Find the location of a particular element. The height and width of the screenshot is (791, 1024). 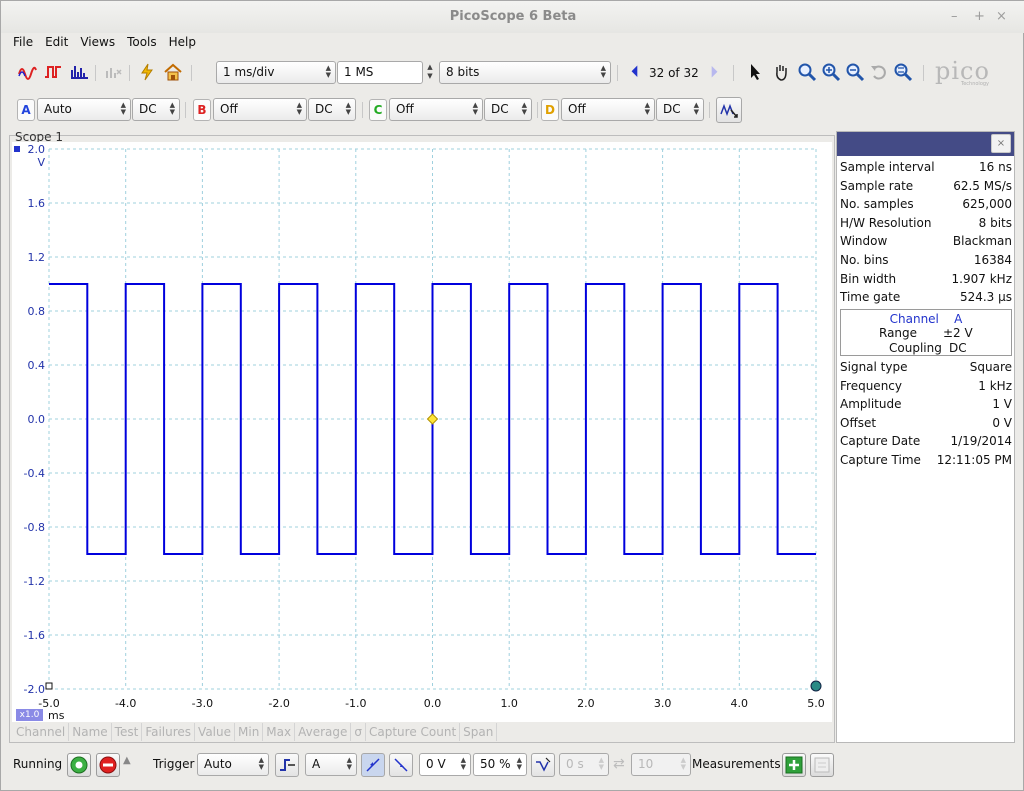

property-label: No. bins is located at coordinates (864, 260).